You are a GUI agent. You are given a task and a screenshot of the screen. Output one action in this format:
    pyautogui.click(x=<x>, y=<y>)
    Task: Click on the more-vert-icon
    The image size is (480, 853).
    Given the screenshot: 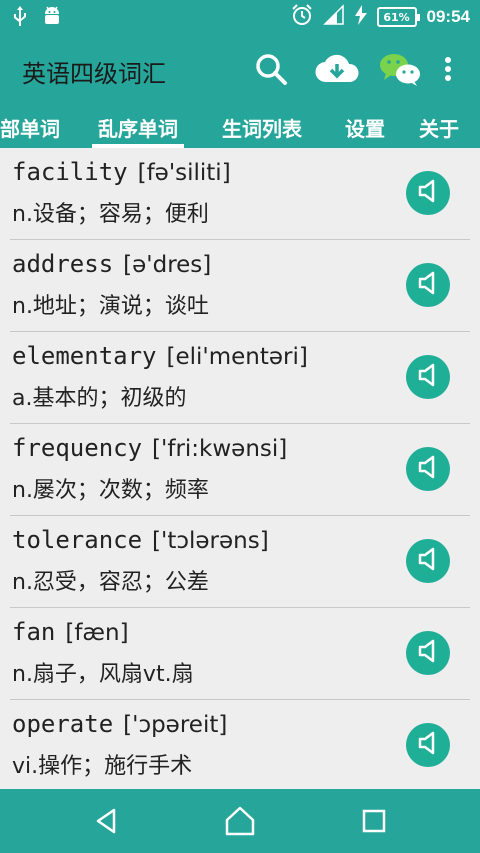 What is the action you would take?
    pyautogui.click(x=448, y=71)
    